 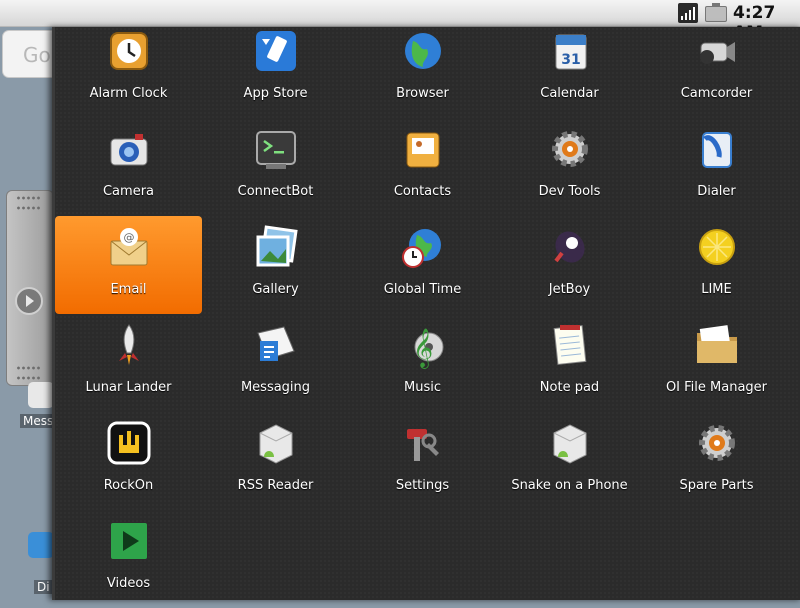 I want to click on home-shortcut-label: Mess, so click(x=38, y=421).